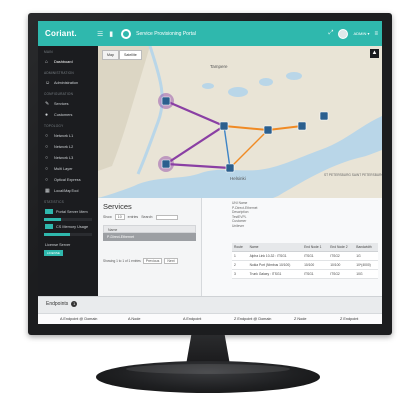 This screenshot has height=400, width=407. I want to click on col-bandwidth: Bandwidth, so click(366, 247).